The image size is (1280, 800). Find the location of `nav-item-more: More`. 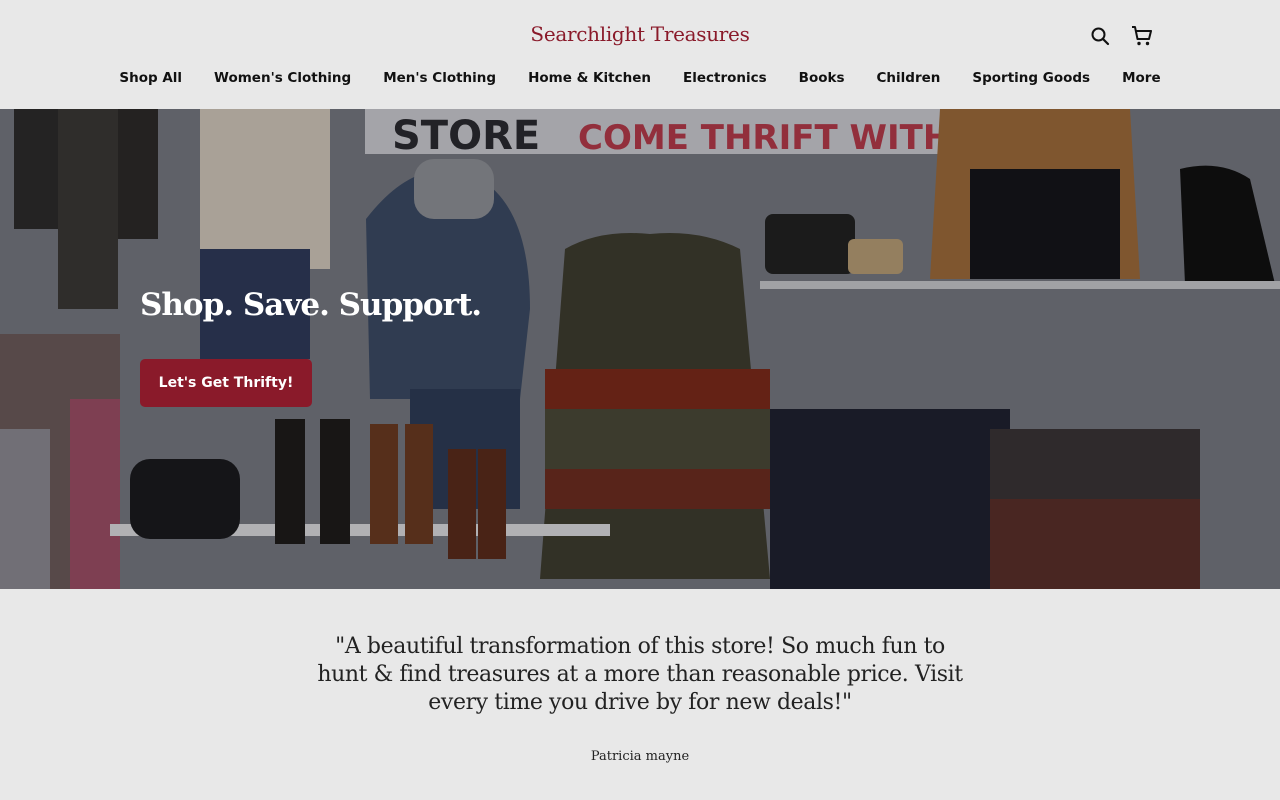

nav-item-more: More is located at coordinates (1141, 78).